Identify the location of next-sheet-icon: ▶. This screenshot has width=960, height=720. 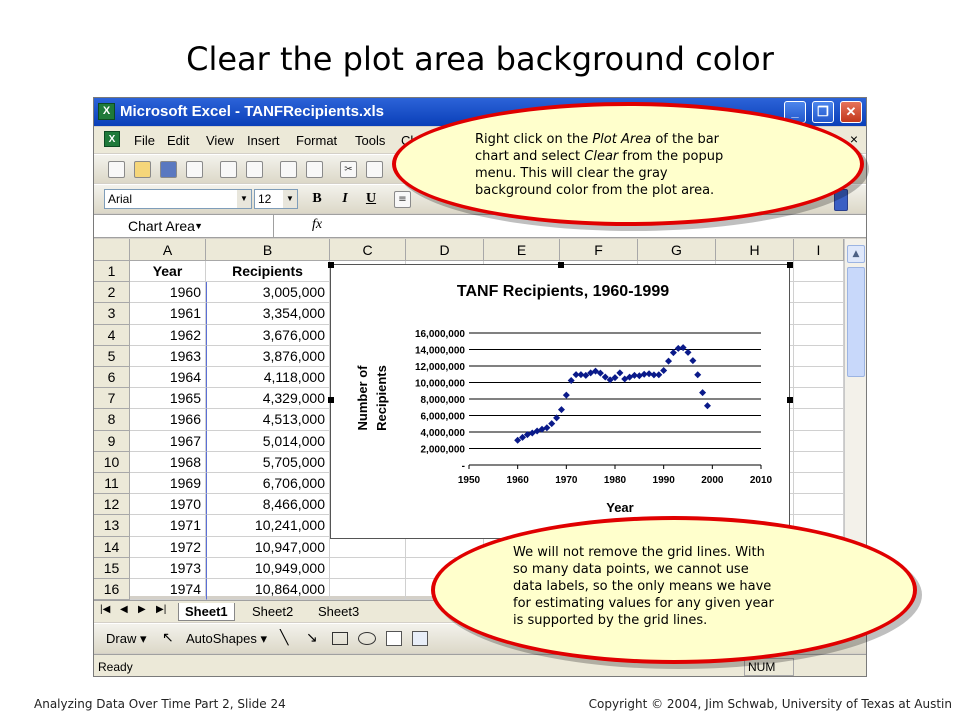
(142, 609).